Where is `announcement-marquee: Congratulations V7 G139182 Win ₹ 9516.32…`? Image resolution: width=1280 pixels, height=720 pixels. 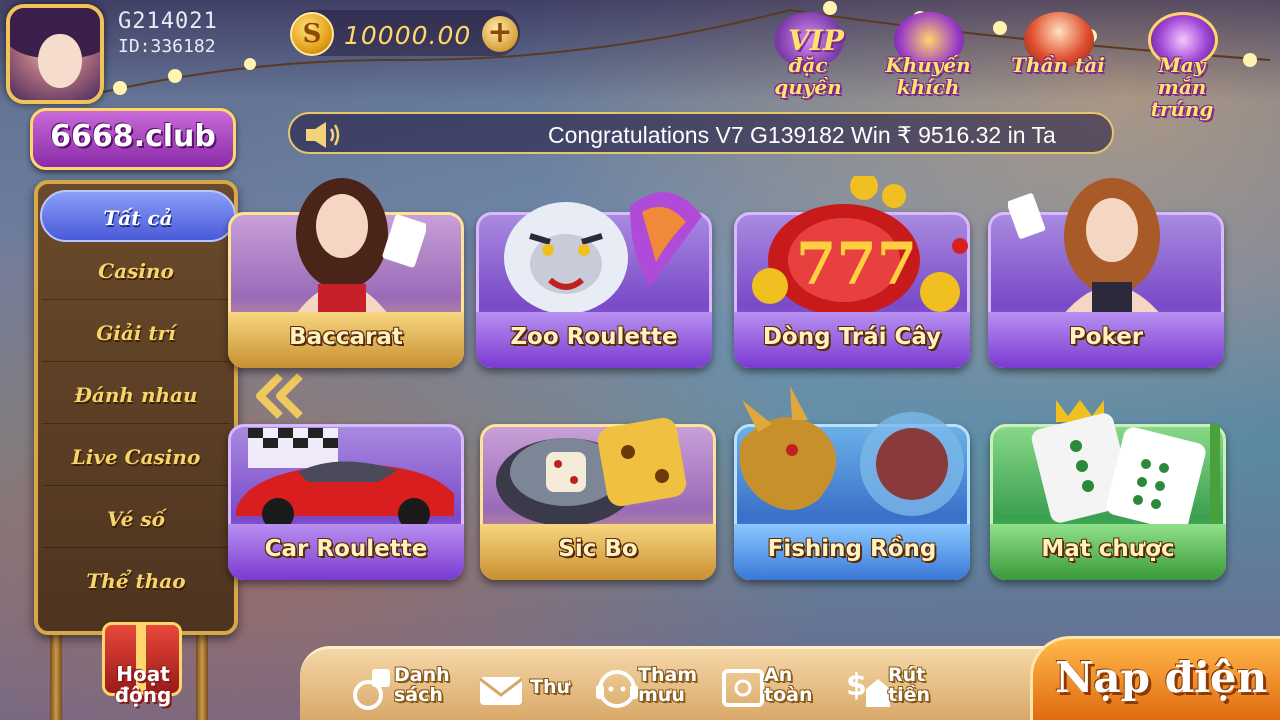
announcement-marquee: Congratulations V7 G139182 Win ₹ 9516.32… is located at coordinates (701, 133).